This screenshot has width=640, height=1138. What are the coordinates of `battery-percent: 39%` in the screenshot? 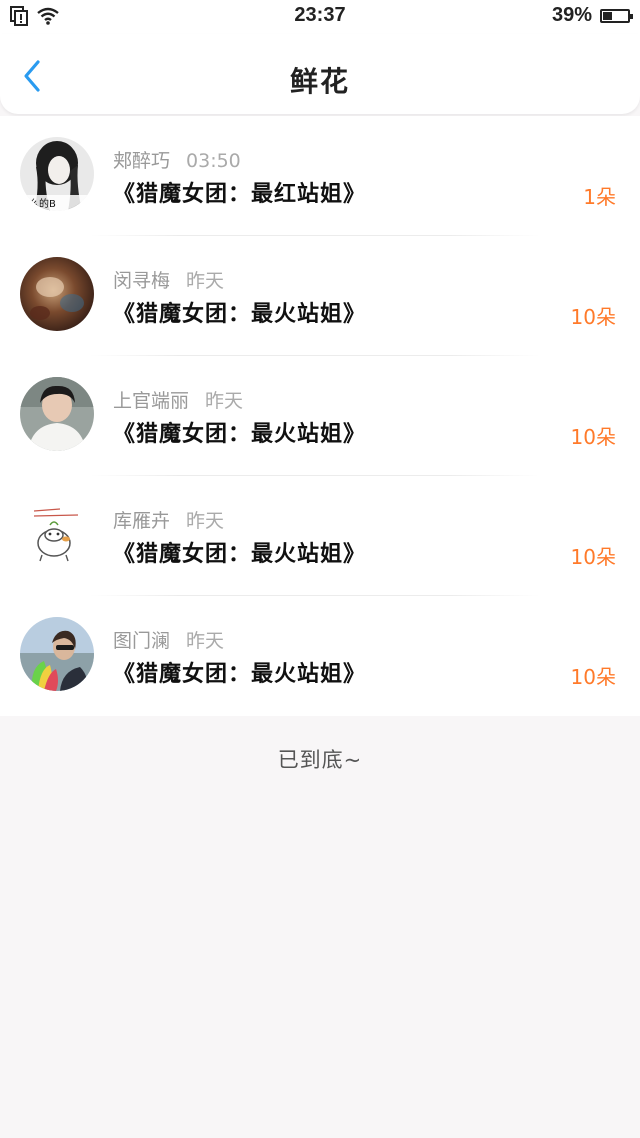 It's located at (571, 15).